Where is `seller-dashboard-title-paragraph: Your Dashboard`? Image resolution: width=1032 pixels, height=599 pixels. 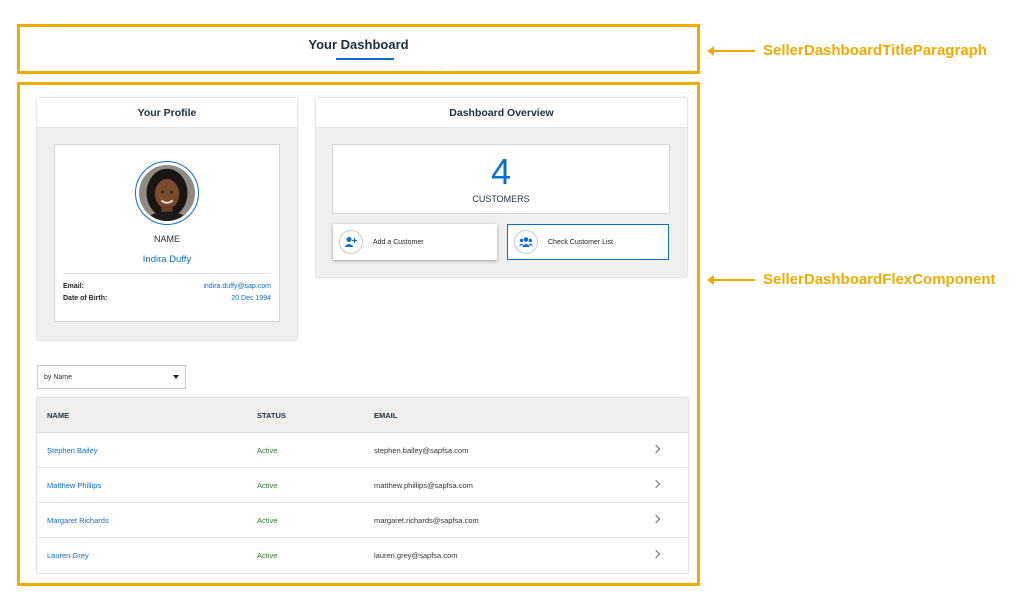
seller-dashboard-title-paragraph: Your Dashboard is located at coordinates (358, 49).